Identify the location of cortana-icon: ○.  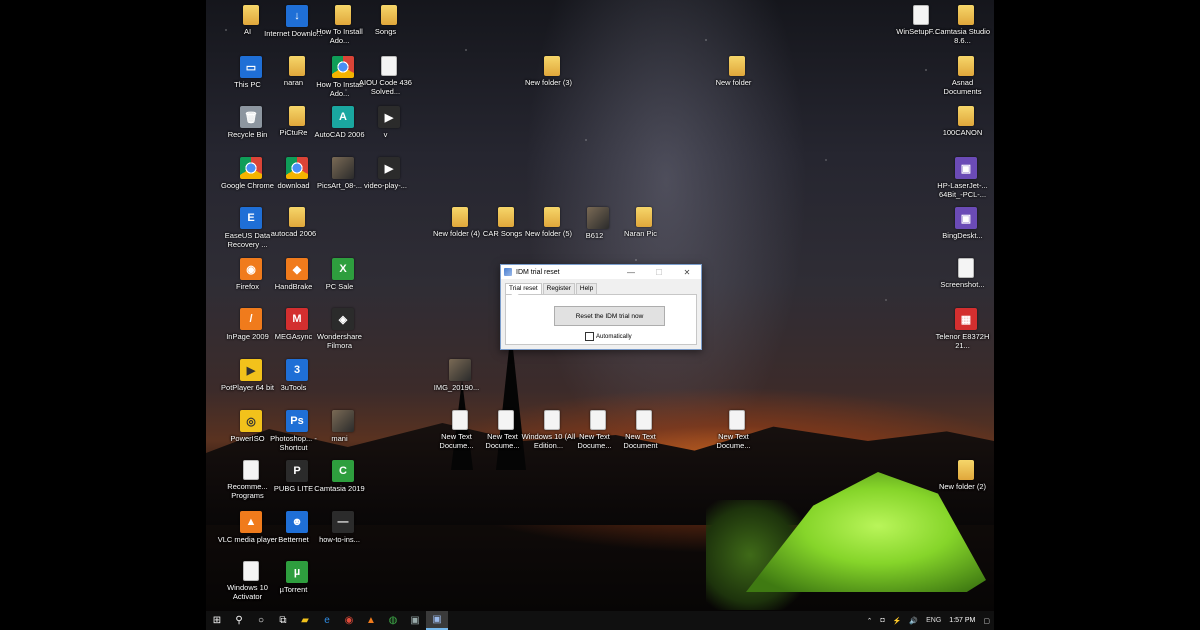
(261, 620).